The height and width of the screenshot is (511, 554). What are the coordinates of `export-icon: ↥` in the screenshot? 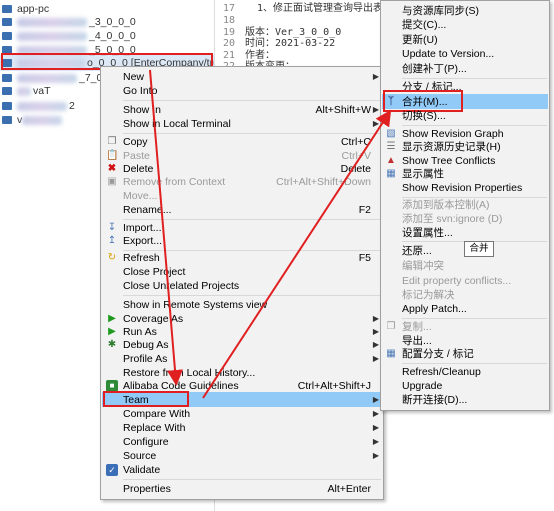 It's located at (112, 240).